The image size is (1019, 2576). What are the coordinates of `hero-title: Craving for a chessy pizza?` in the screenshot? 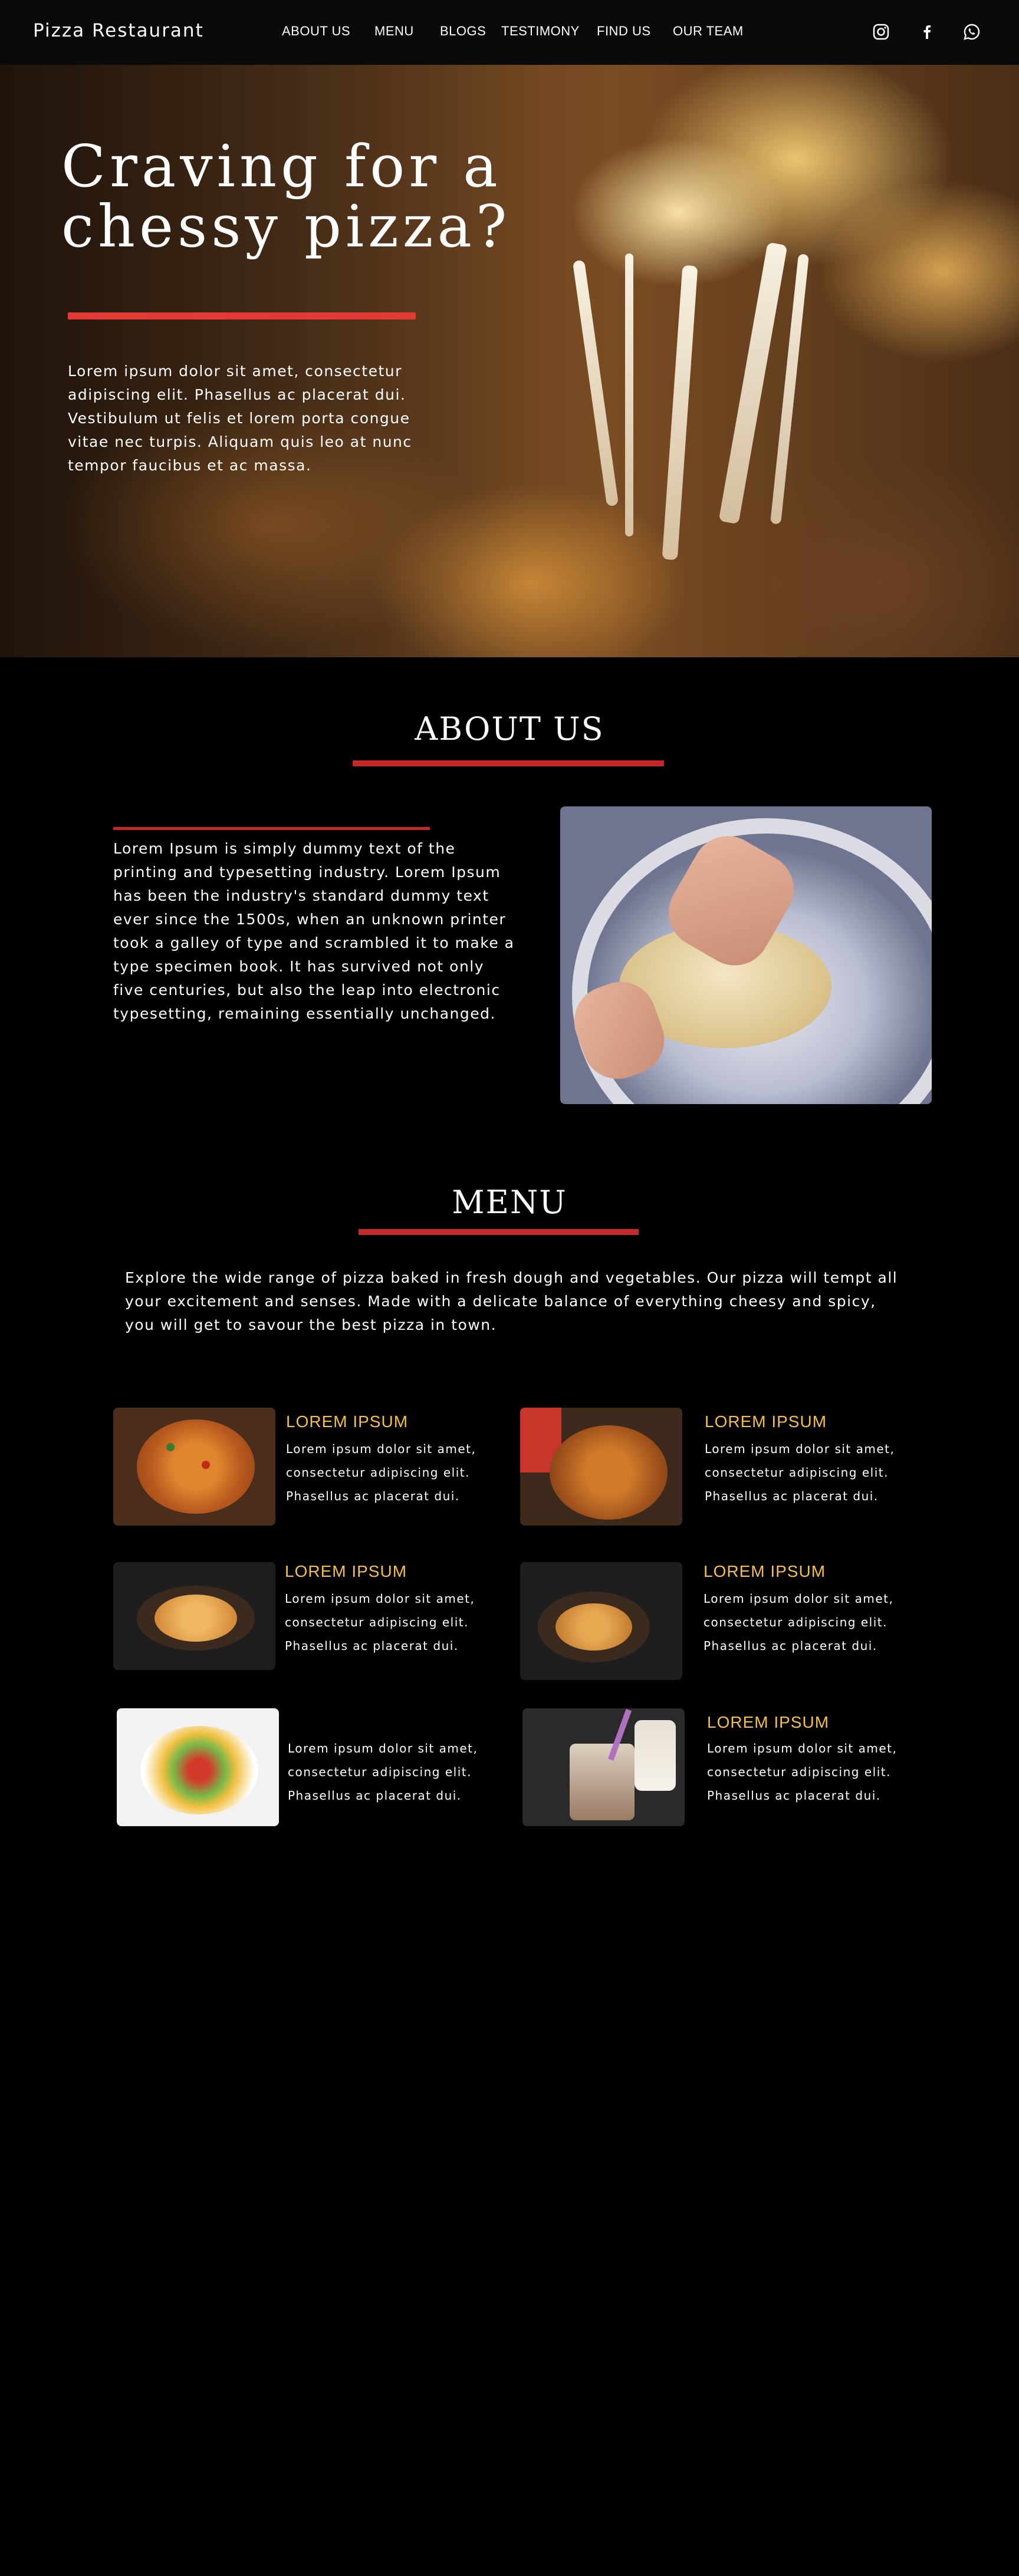 It's located at (297, 197).